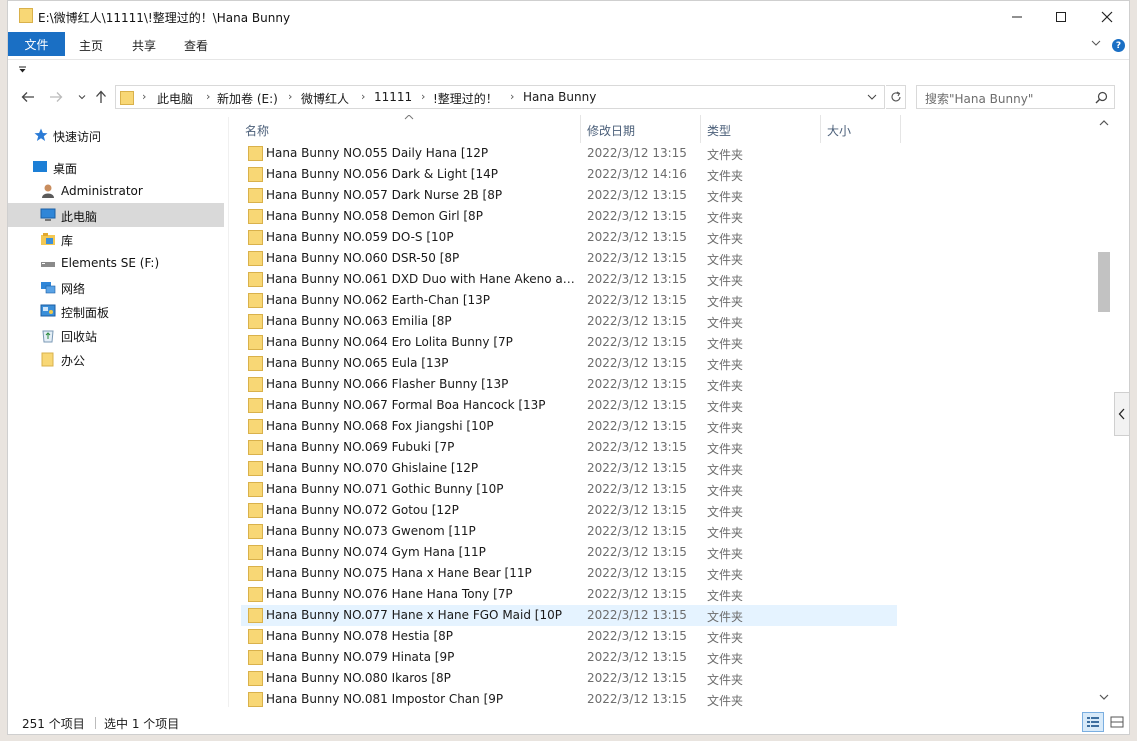 This screenshot has width=1137, height=741. I want to click on up-button, so click(101, 97).